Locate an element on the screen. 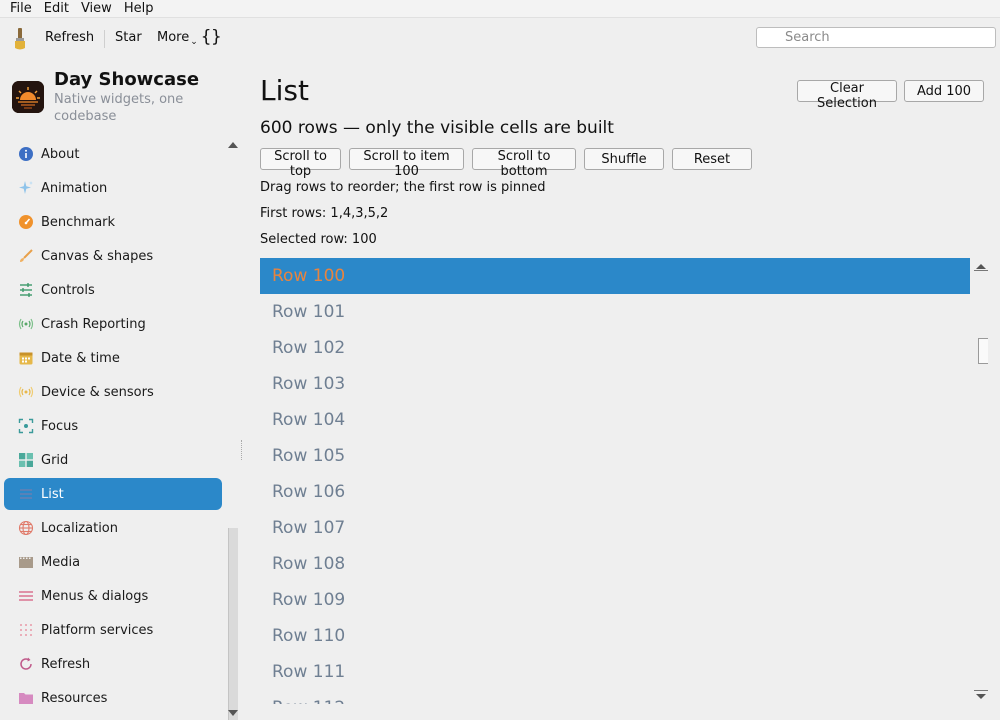 Image resolution: width=1000 pixels, height=720 pixels. sidebar-item-crash-reporting: Crash Reporting is located at coordinates (113, 324).